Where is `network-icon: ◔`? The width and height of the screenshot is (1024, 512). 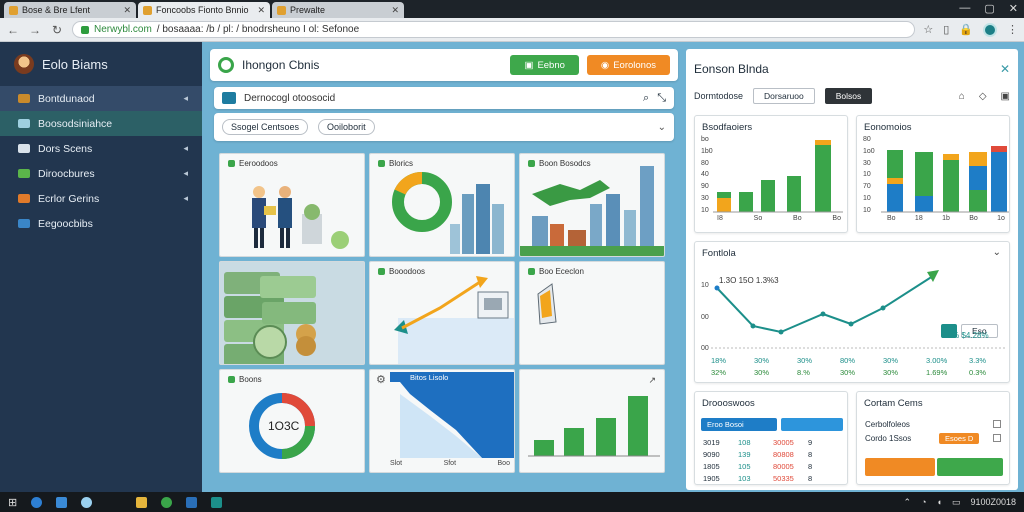 network-icon: ◔ is located at coordinates (923, 502).